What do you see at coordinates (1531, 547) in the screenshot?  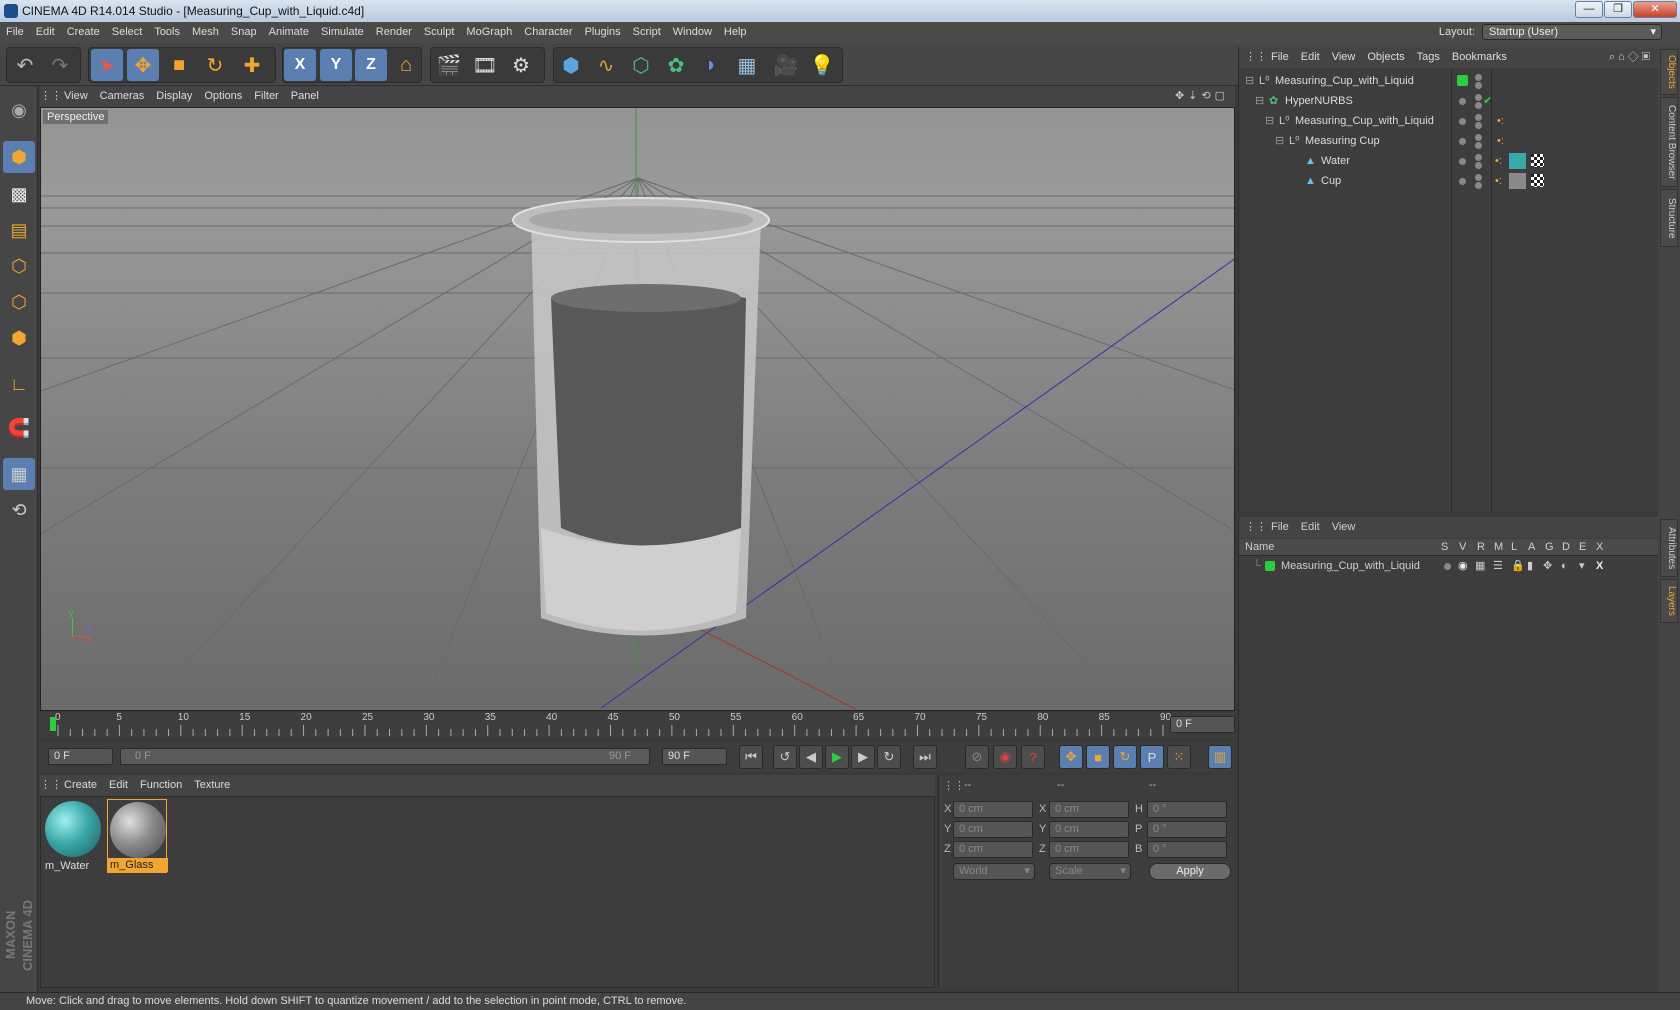 I see `col-animation: A` at bounding box center [1531, 547].